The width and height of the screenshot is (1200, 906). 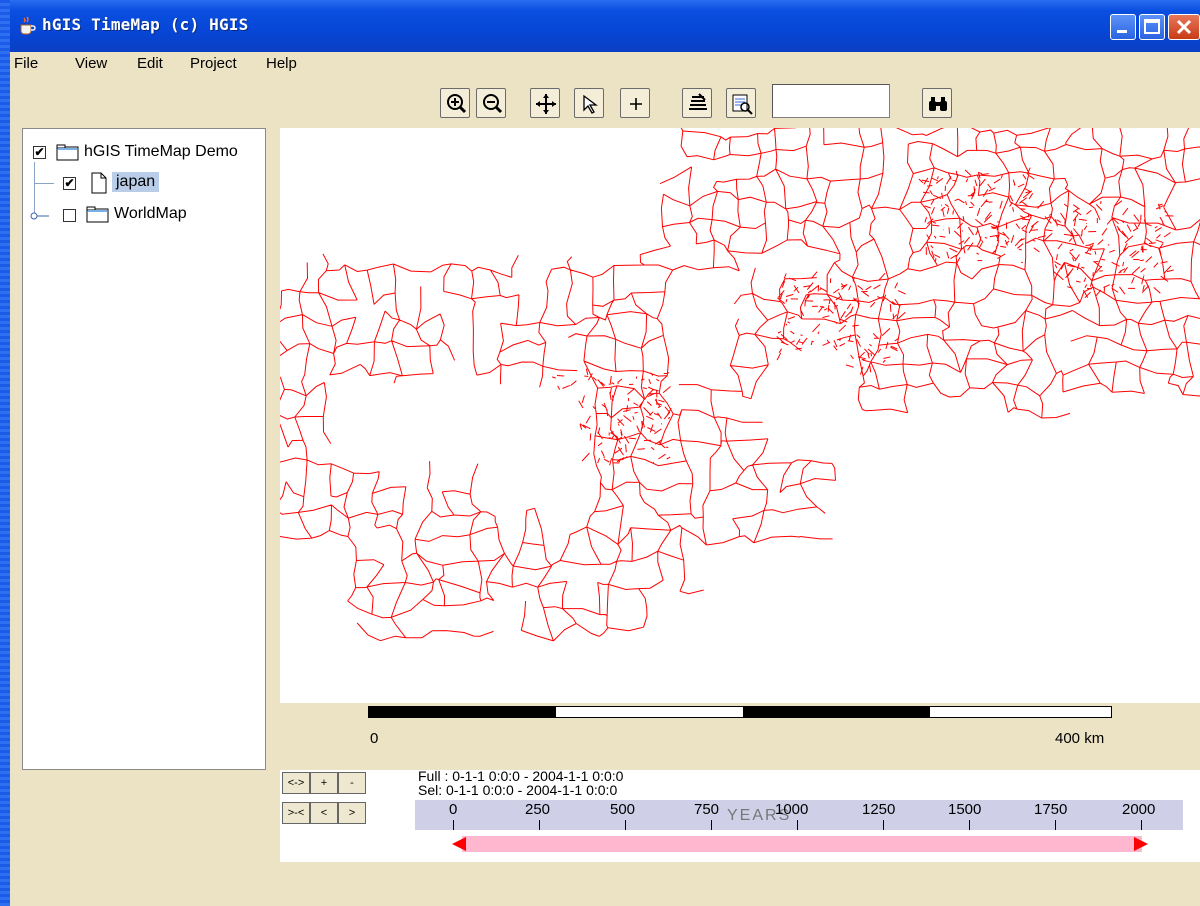 I want to click on time-expand-button: <->, so click(x=296, y=783).